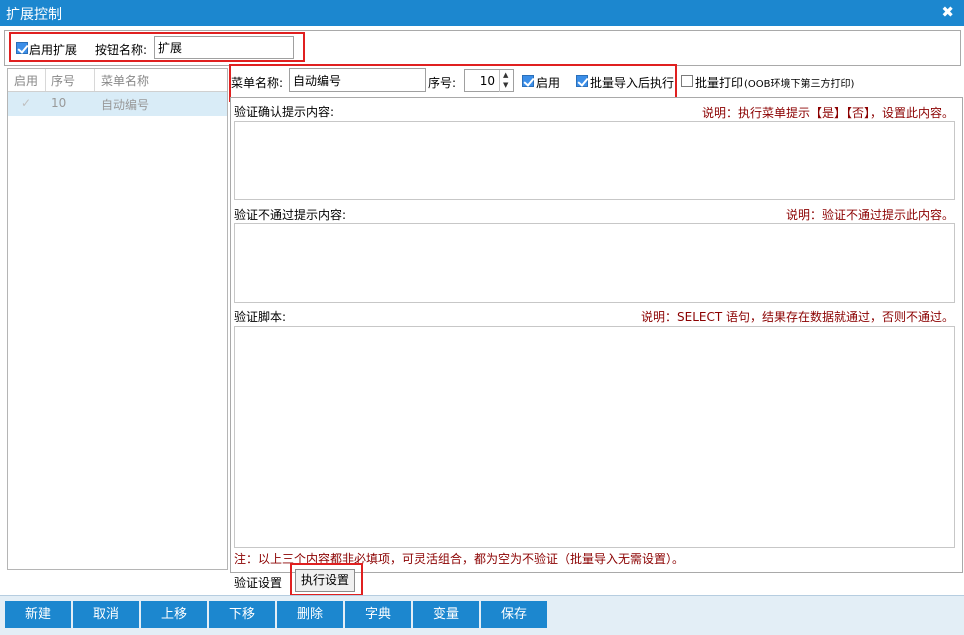 The height and width of the screenshot is (635, 964). What do you see at coordinates (582, 81) in the screenshot?
I see `batch-import-checkbox` at bounding box center [582, 81].